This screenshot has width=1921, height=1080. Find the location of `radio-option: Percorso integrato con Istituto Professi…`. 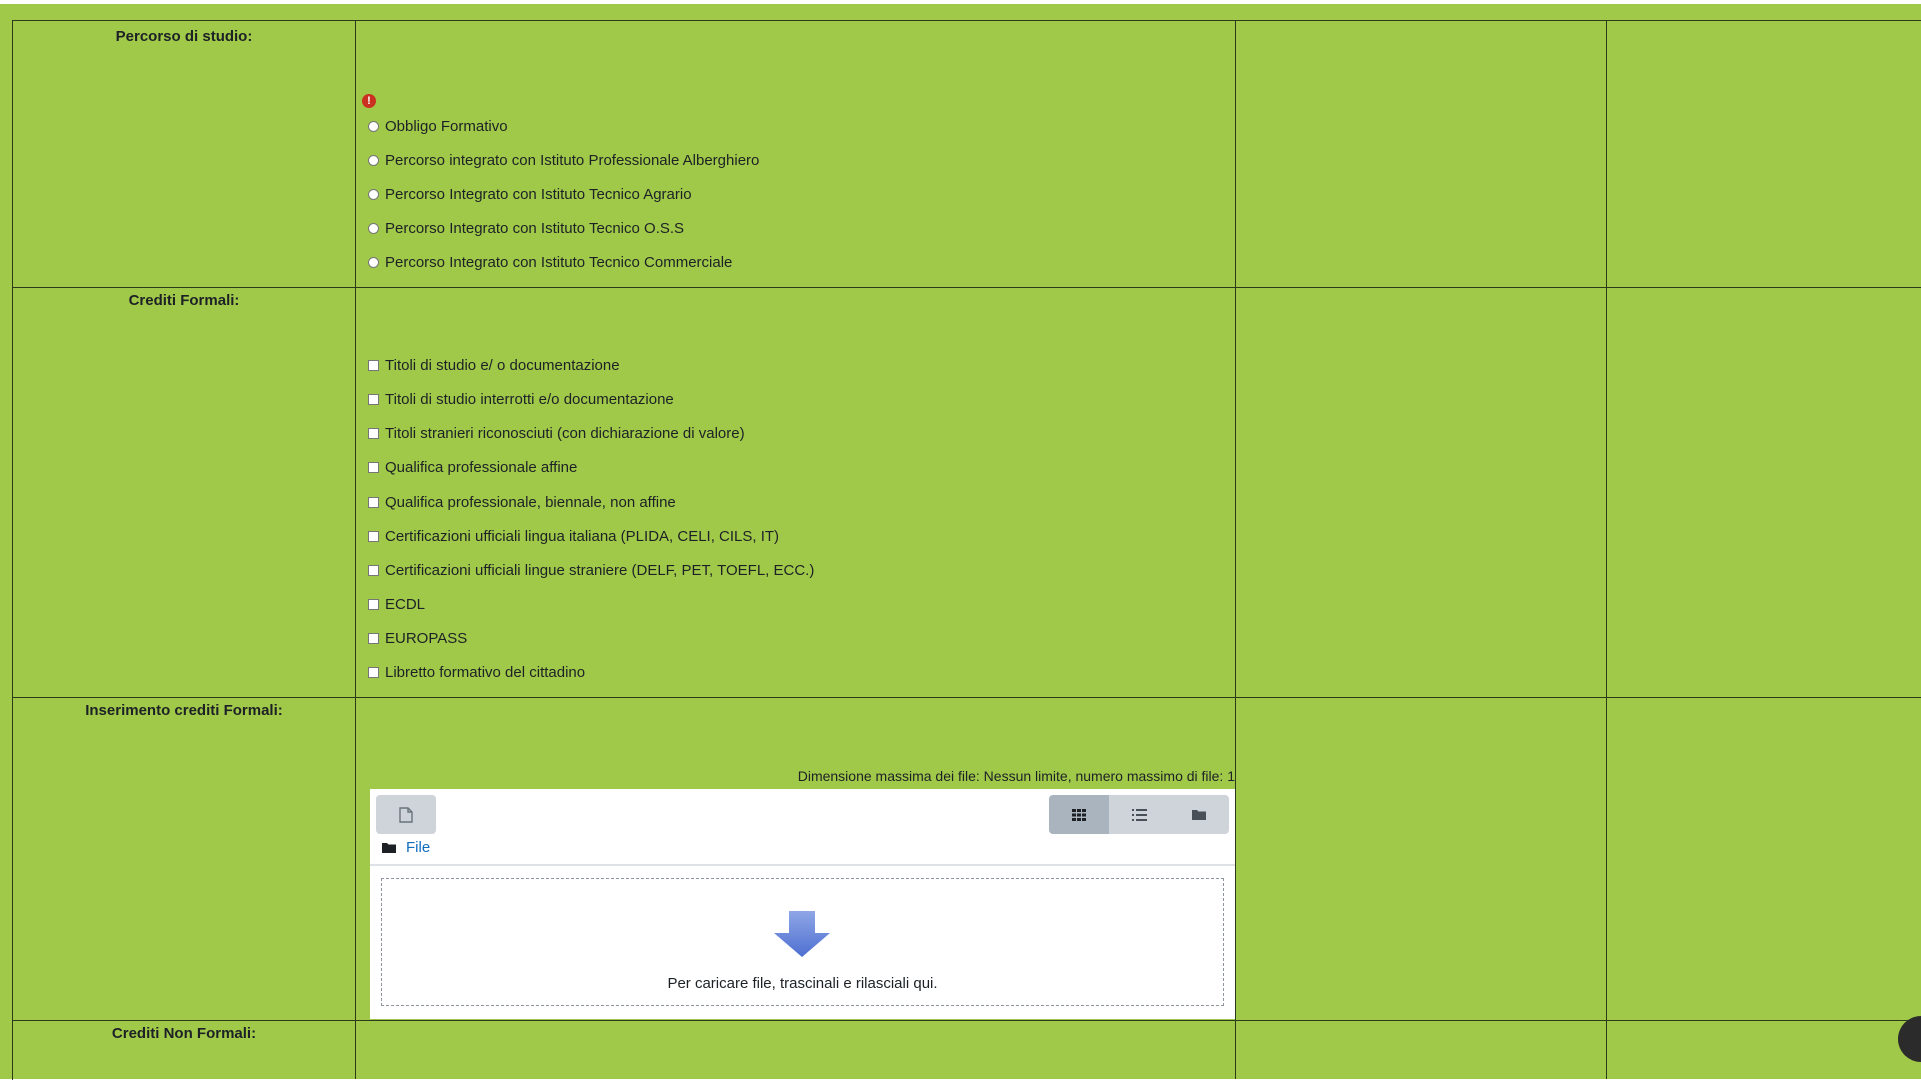

radio-option: Percorso integrato con Istituto Professi… is located at coordinates (563, 160).